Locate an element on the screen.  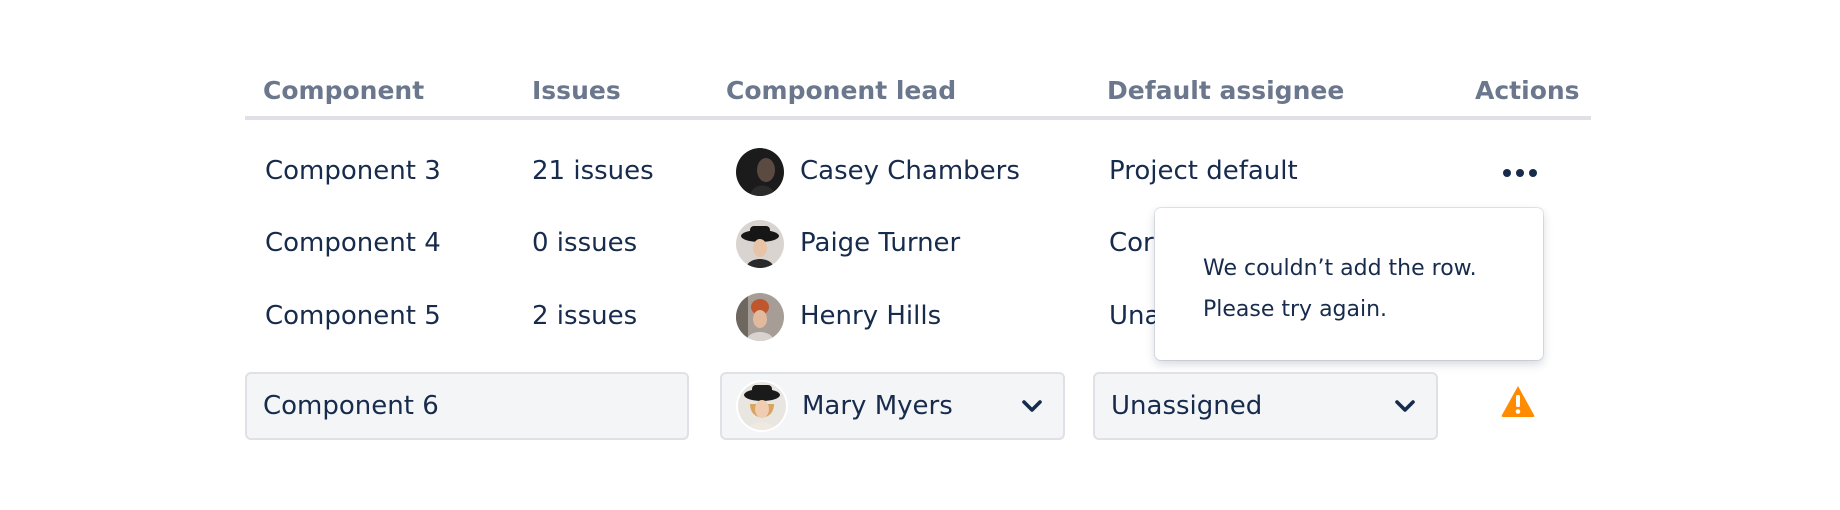
component-lead-name: Henry Hills is located at coordinates (870, 316).